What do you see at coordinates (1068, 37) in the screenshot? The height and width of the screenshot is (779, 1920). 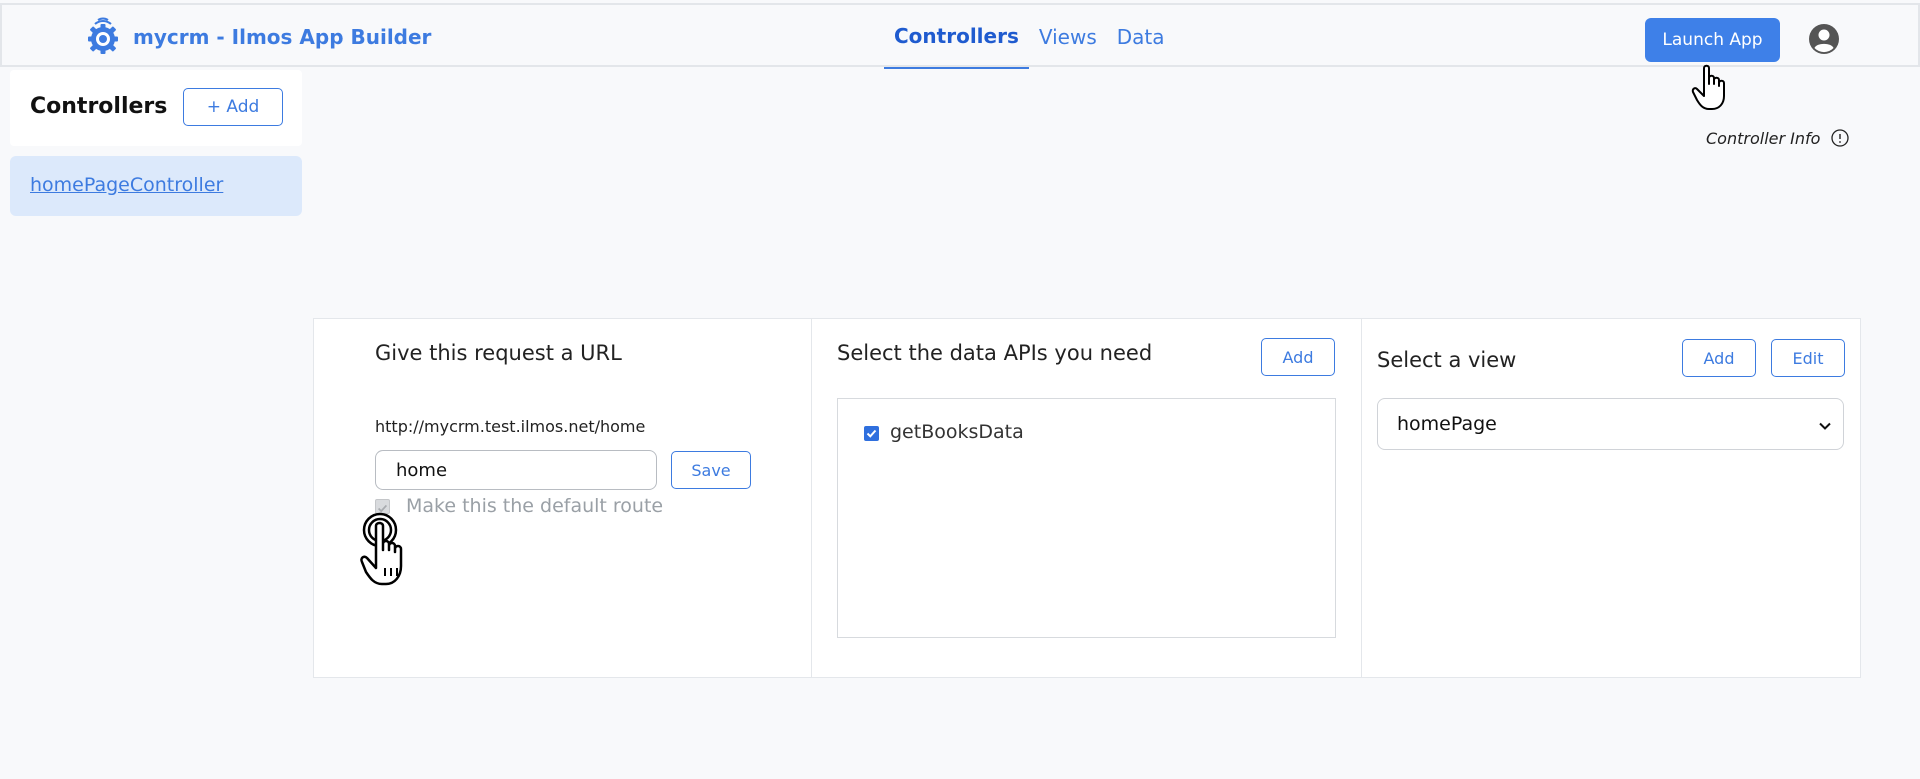 I see `tab-views: Views` at bounding box center [1068, 37].